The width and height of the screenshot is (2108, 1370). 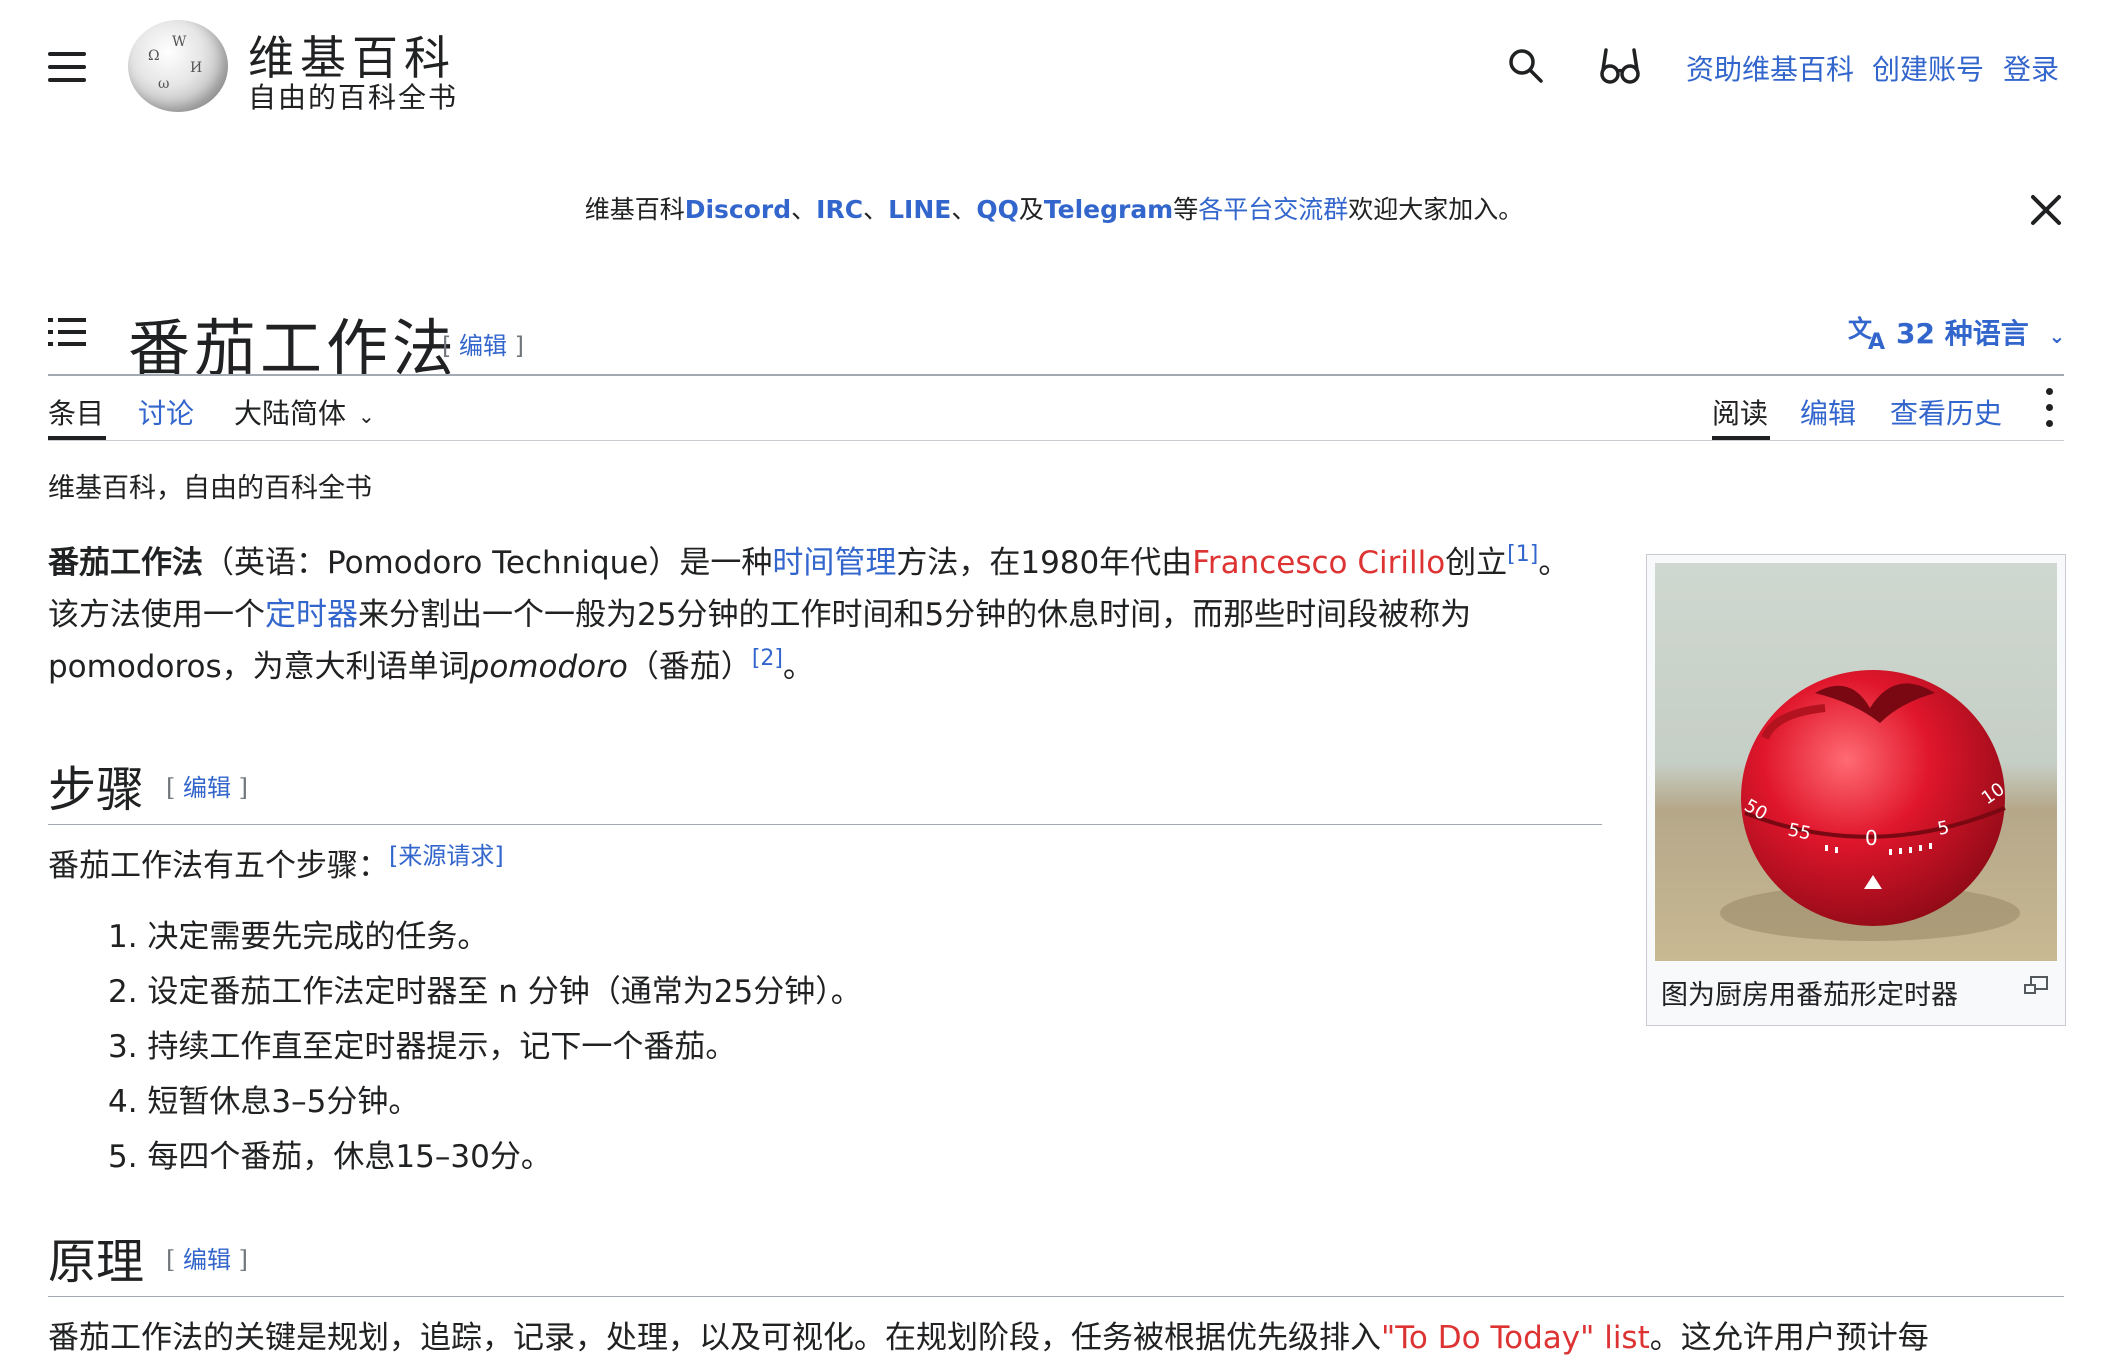 What do you see at coordinates (1515, 1338) in the screenshot?
I see `link-to-do-today-list: "To Do Today" list` at bounding box center [1515, 1338].